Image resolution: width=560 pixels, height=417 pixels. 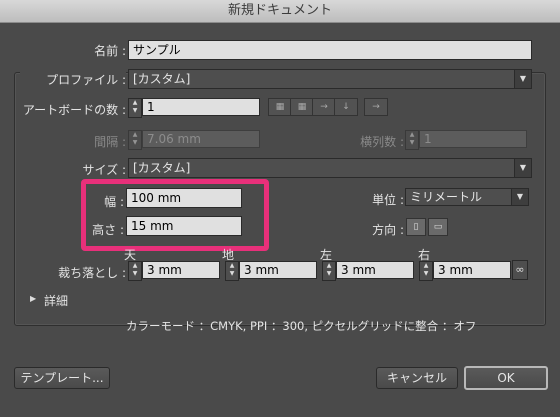 What do you see at coordinates (110, 142) in the screenshot?
I see `spacing-label: 間隔 :` at bounding box center [110, 142].